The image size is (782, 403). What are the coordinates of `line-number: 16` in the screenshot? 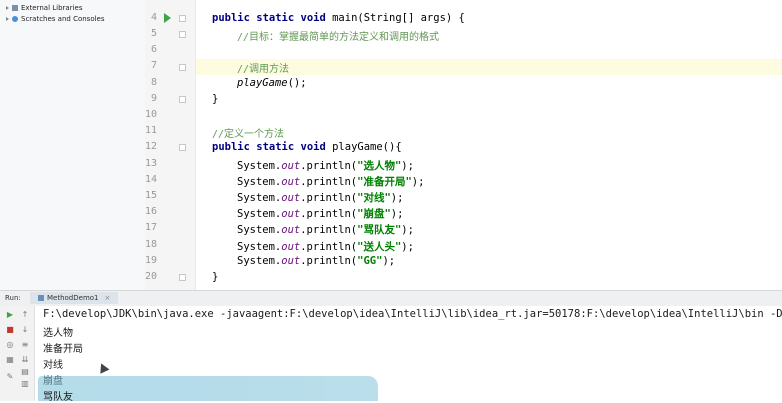 It's located at (150, 211).